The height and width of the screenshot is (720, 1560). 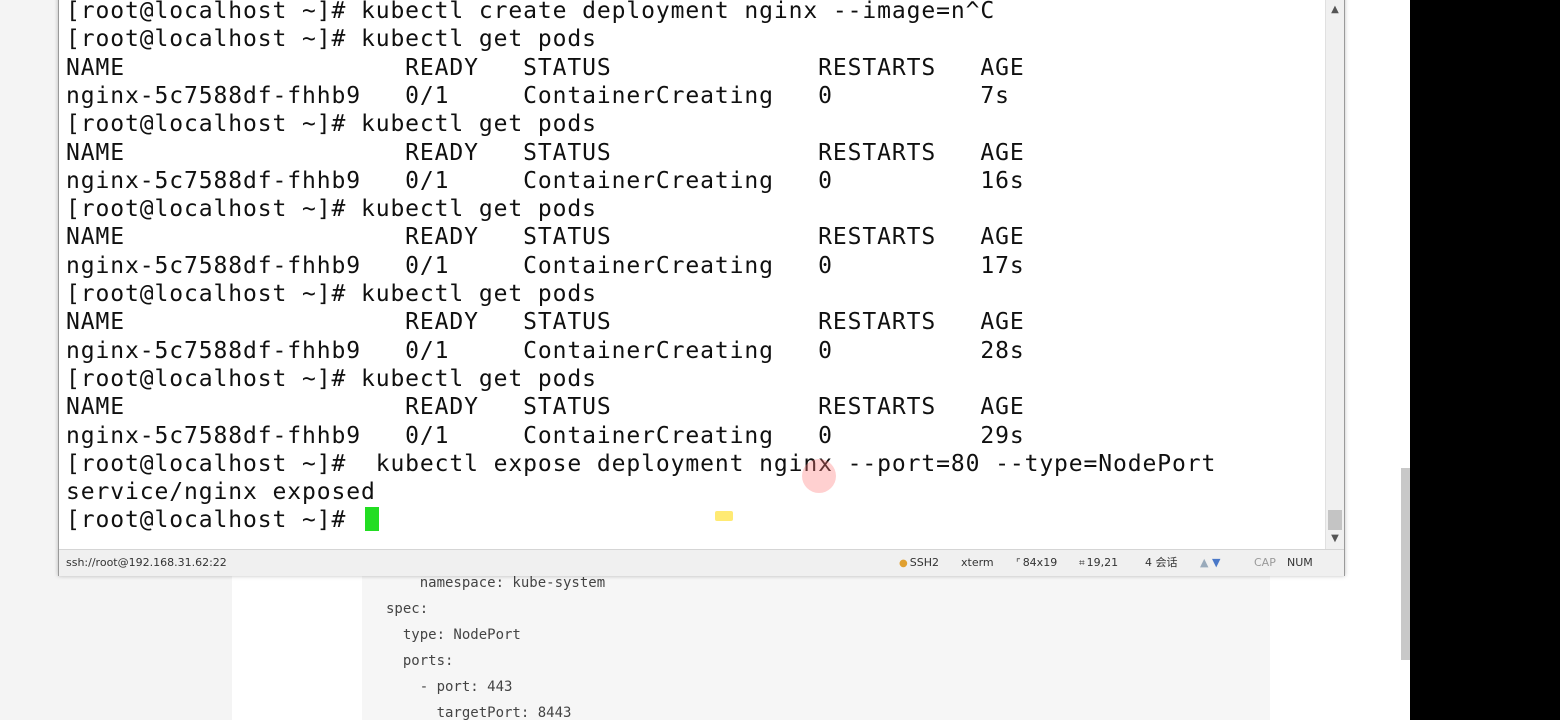 I want to click on protocol-indicator: ● SSH2, so click(x=919, y=562).